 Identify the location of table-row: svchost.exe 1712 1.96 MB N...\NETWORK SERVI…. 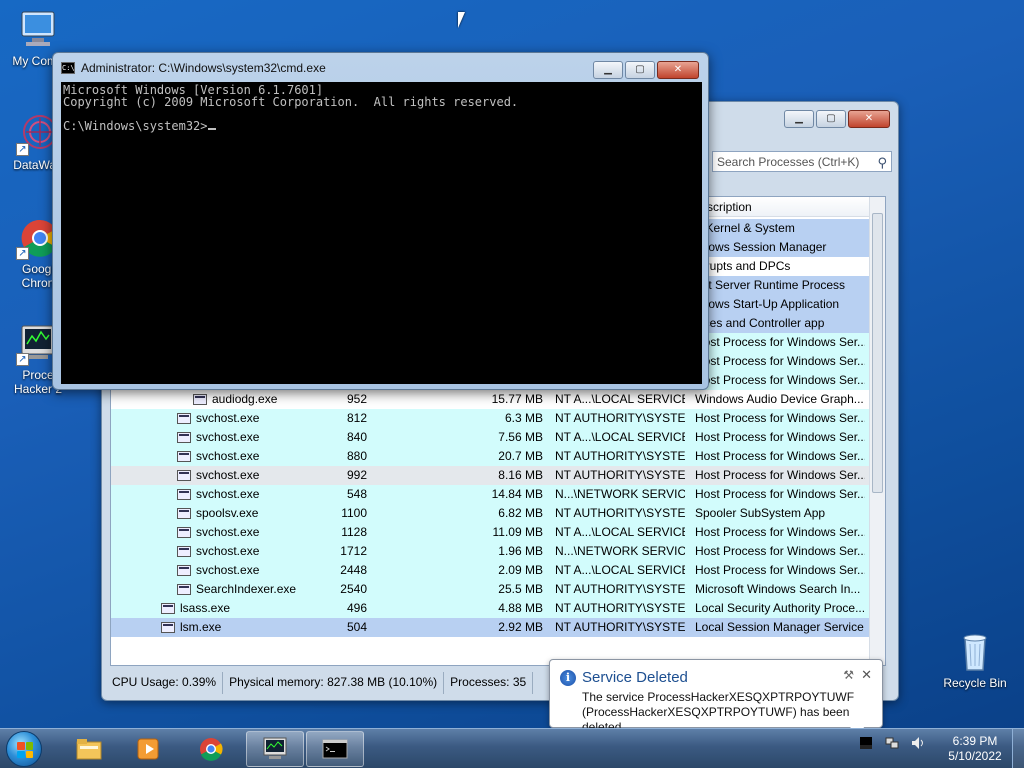
(491, 551).